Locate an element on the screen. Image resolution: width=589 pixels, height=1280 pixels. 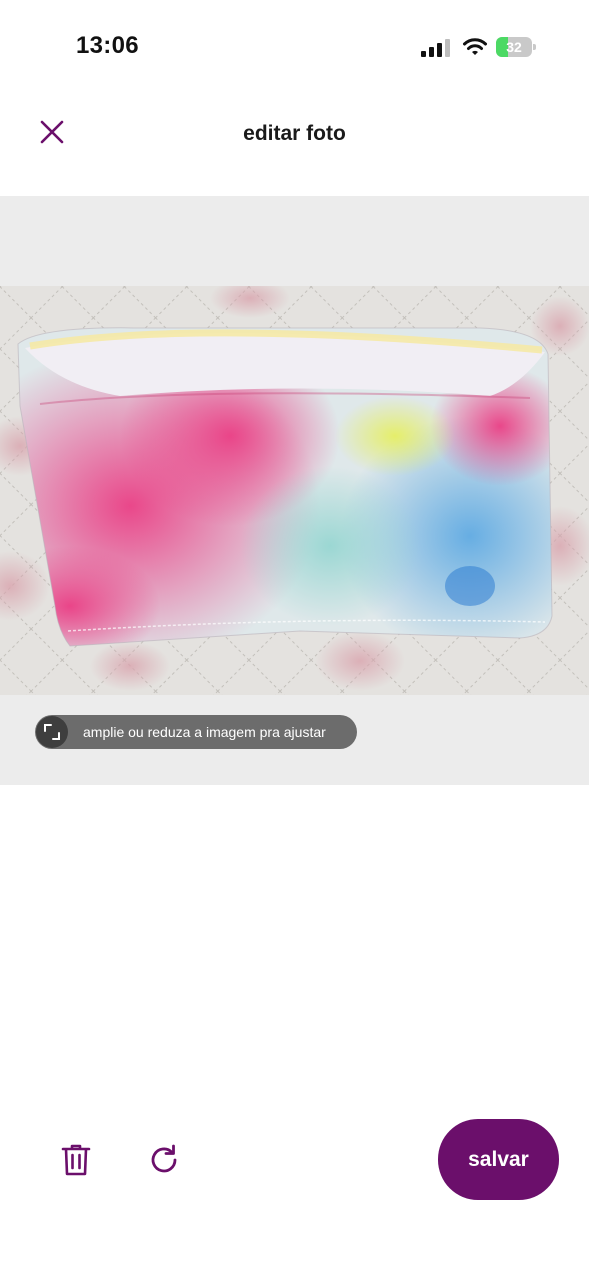
delete-button is located at coordinates (76, 1160).